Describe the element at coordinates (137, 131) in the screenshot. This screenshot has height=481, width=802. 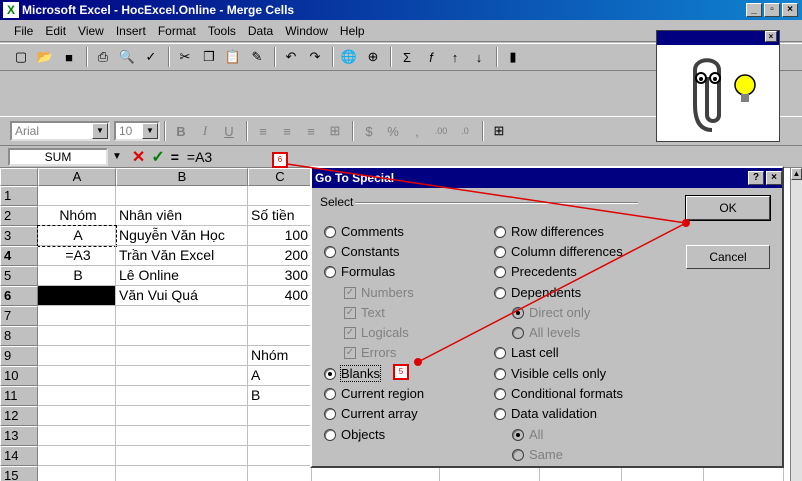
I see `font-size-combo: 10 ▼` at that location.